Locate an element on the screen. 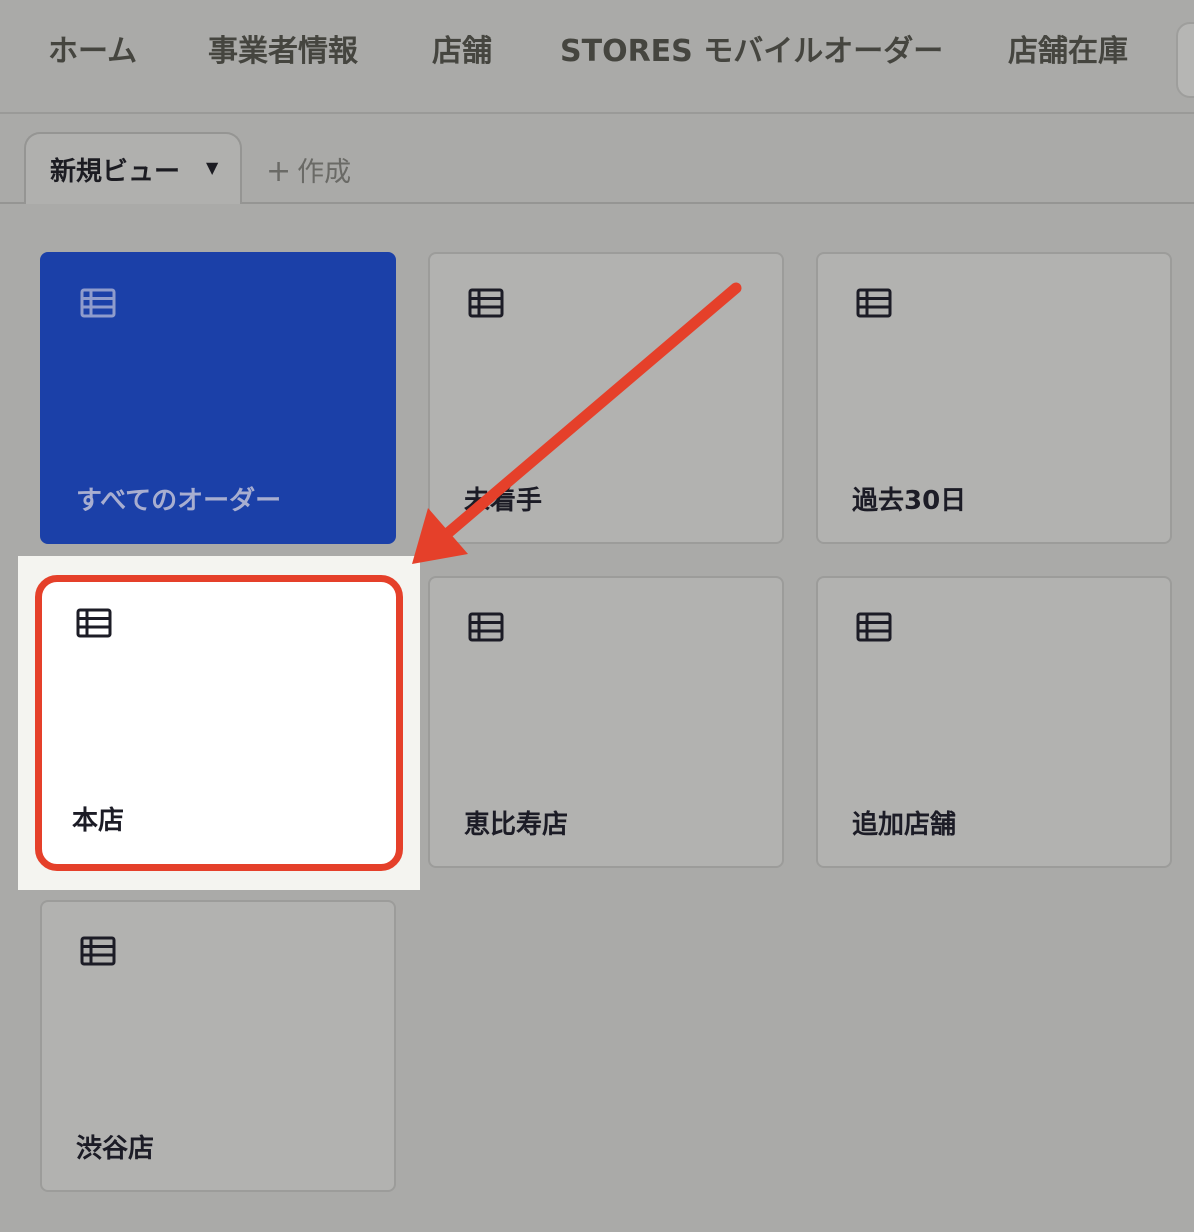  nav-item-home: ホーム is located at coordinates (92, 52).